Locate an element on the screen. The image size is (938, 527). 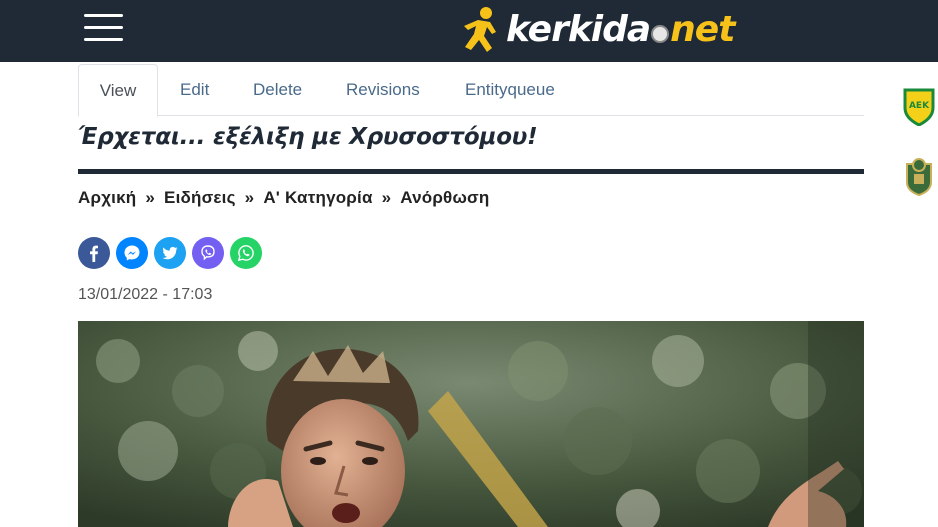
breadcrumb-first-division: Α' Κατηγορία is located at coordinates (317, 197).